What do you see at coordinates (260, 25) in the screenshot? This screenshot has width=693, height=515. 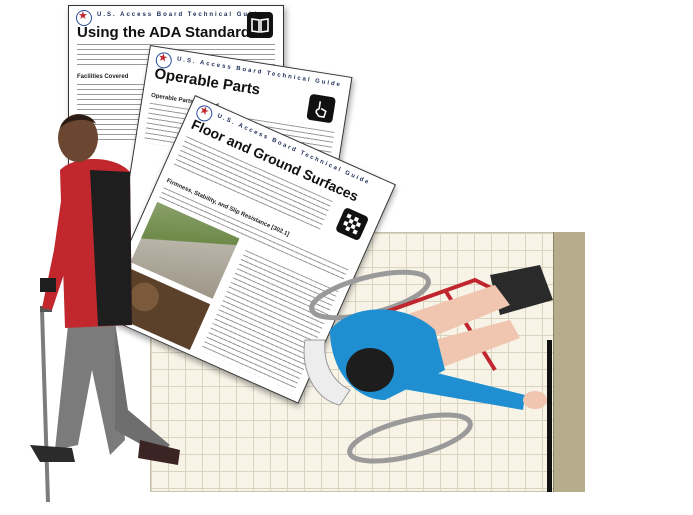 I see `book-icon` at bounding box center [260, 25].